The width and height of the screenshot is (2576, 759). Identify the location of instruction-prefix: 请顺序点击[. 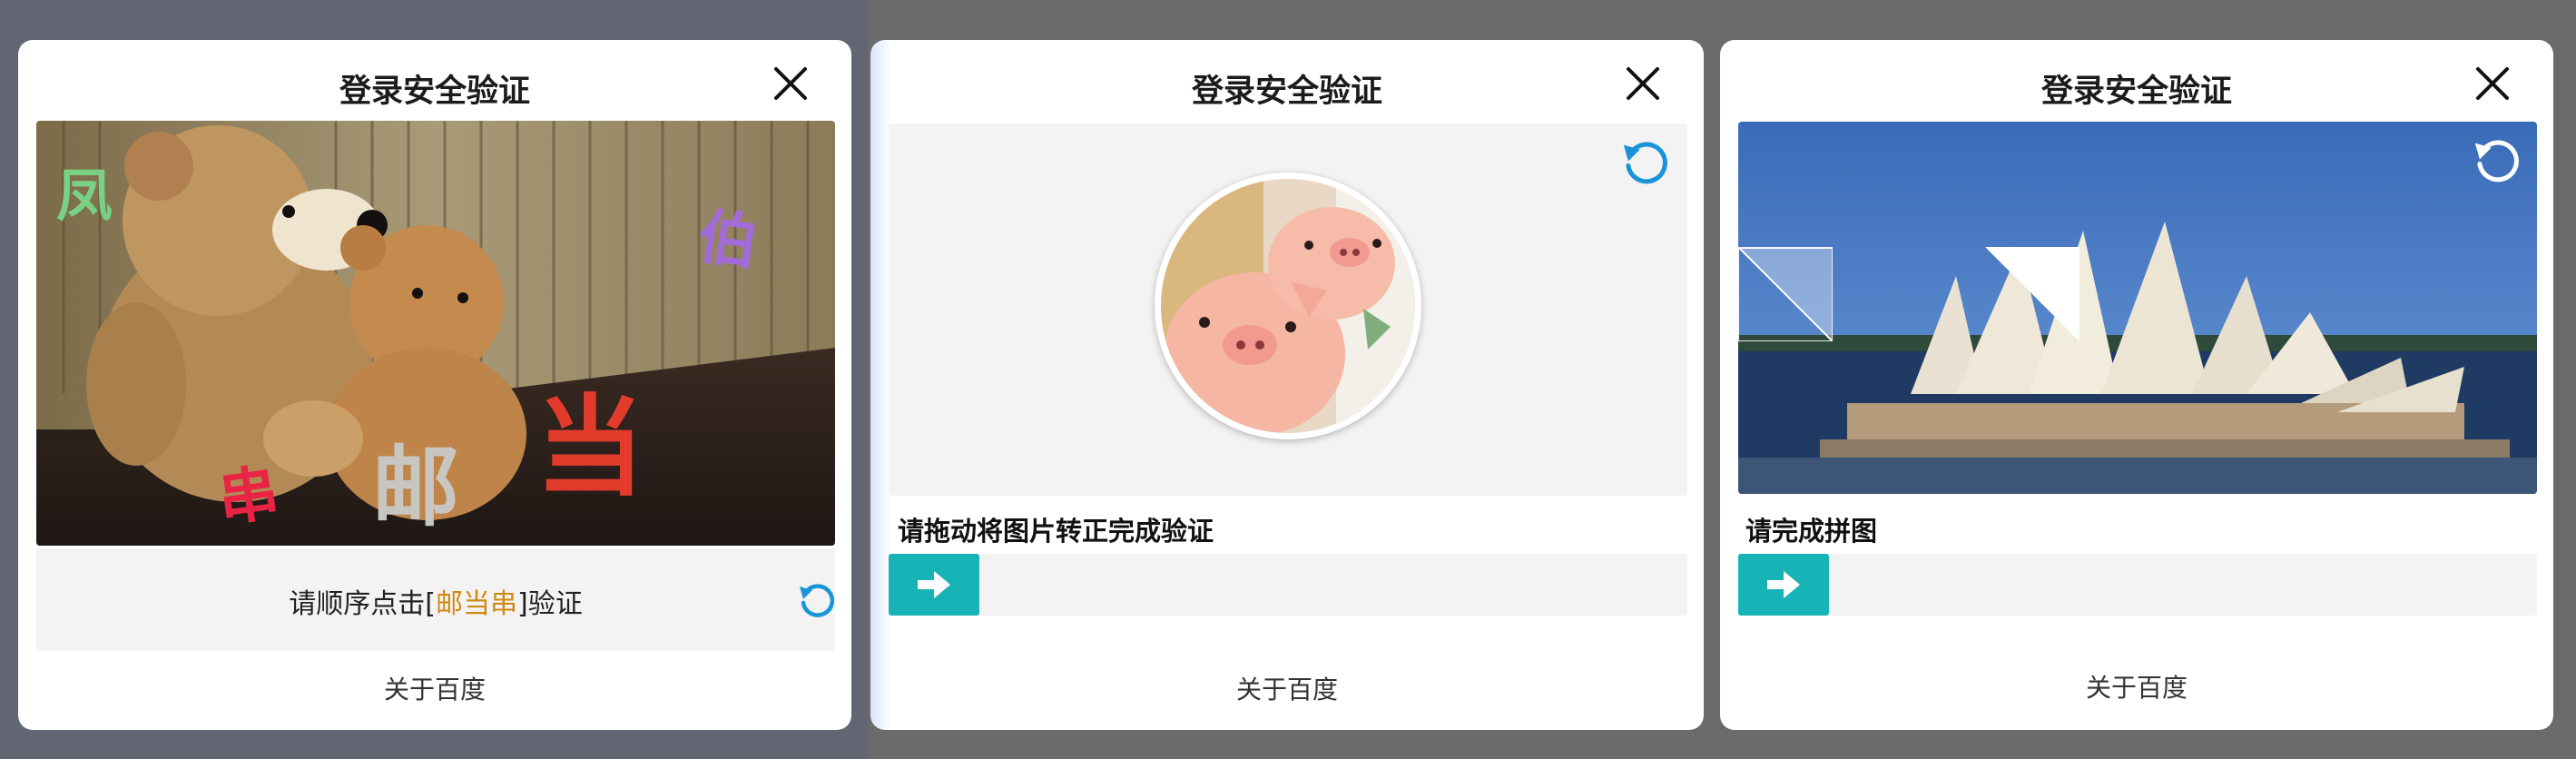
(362, 604).